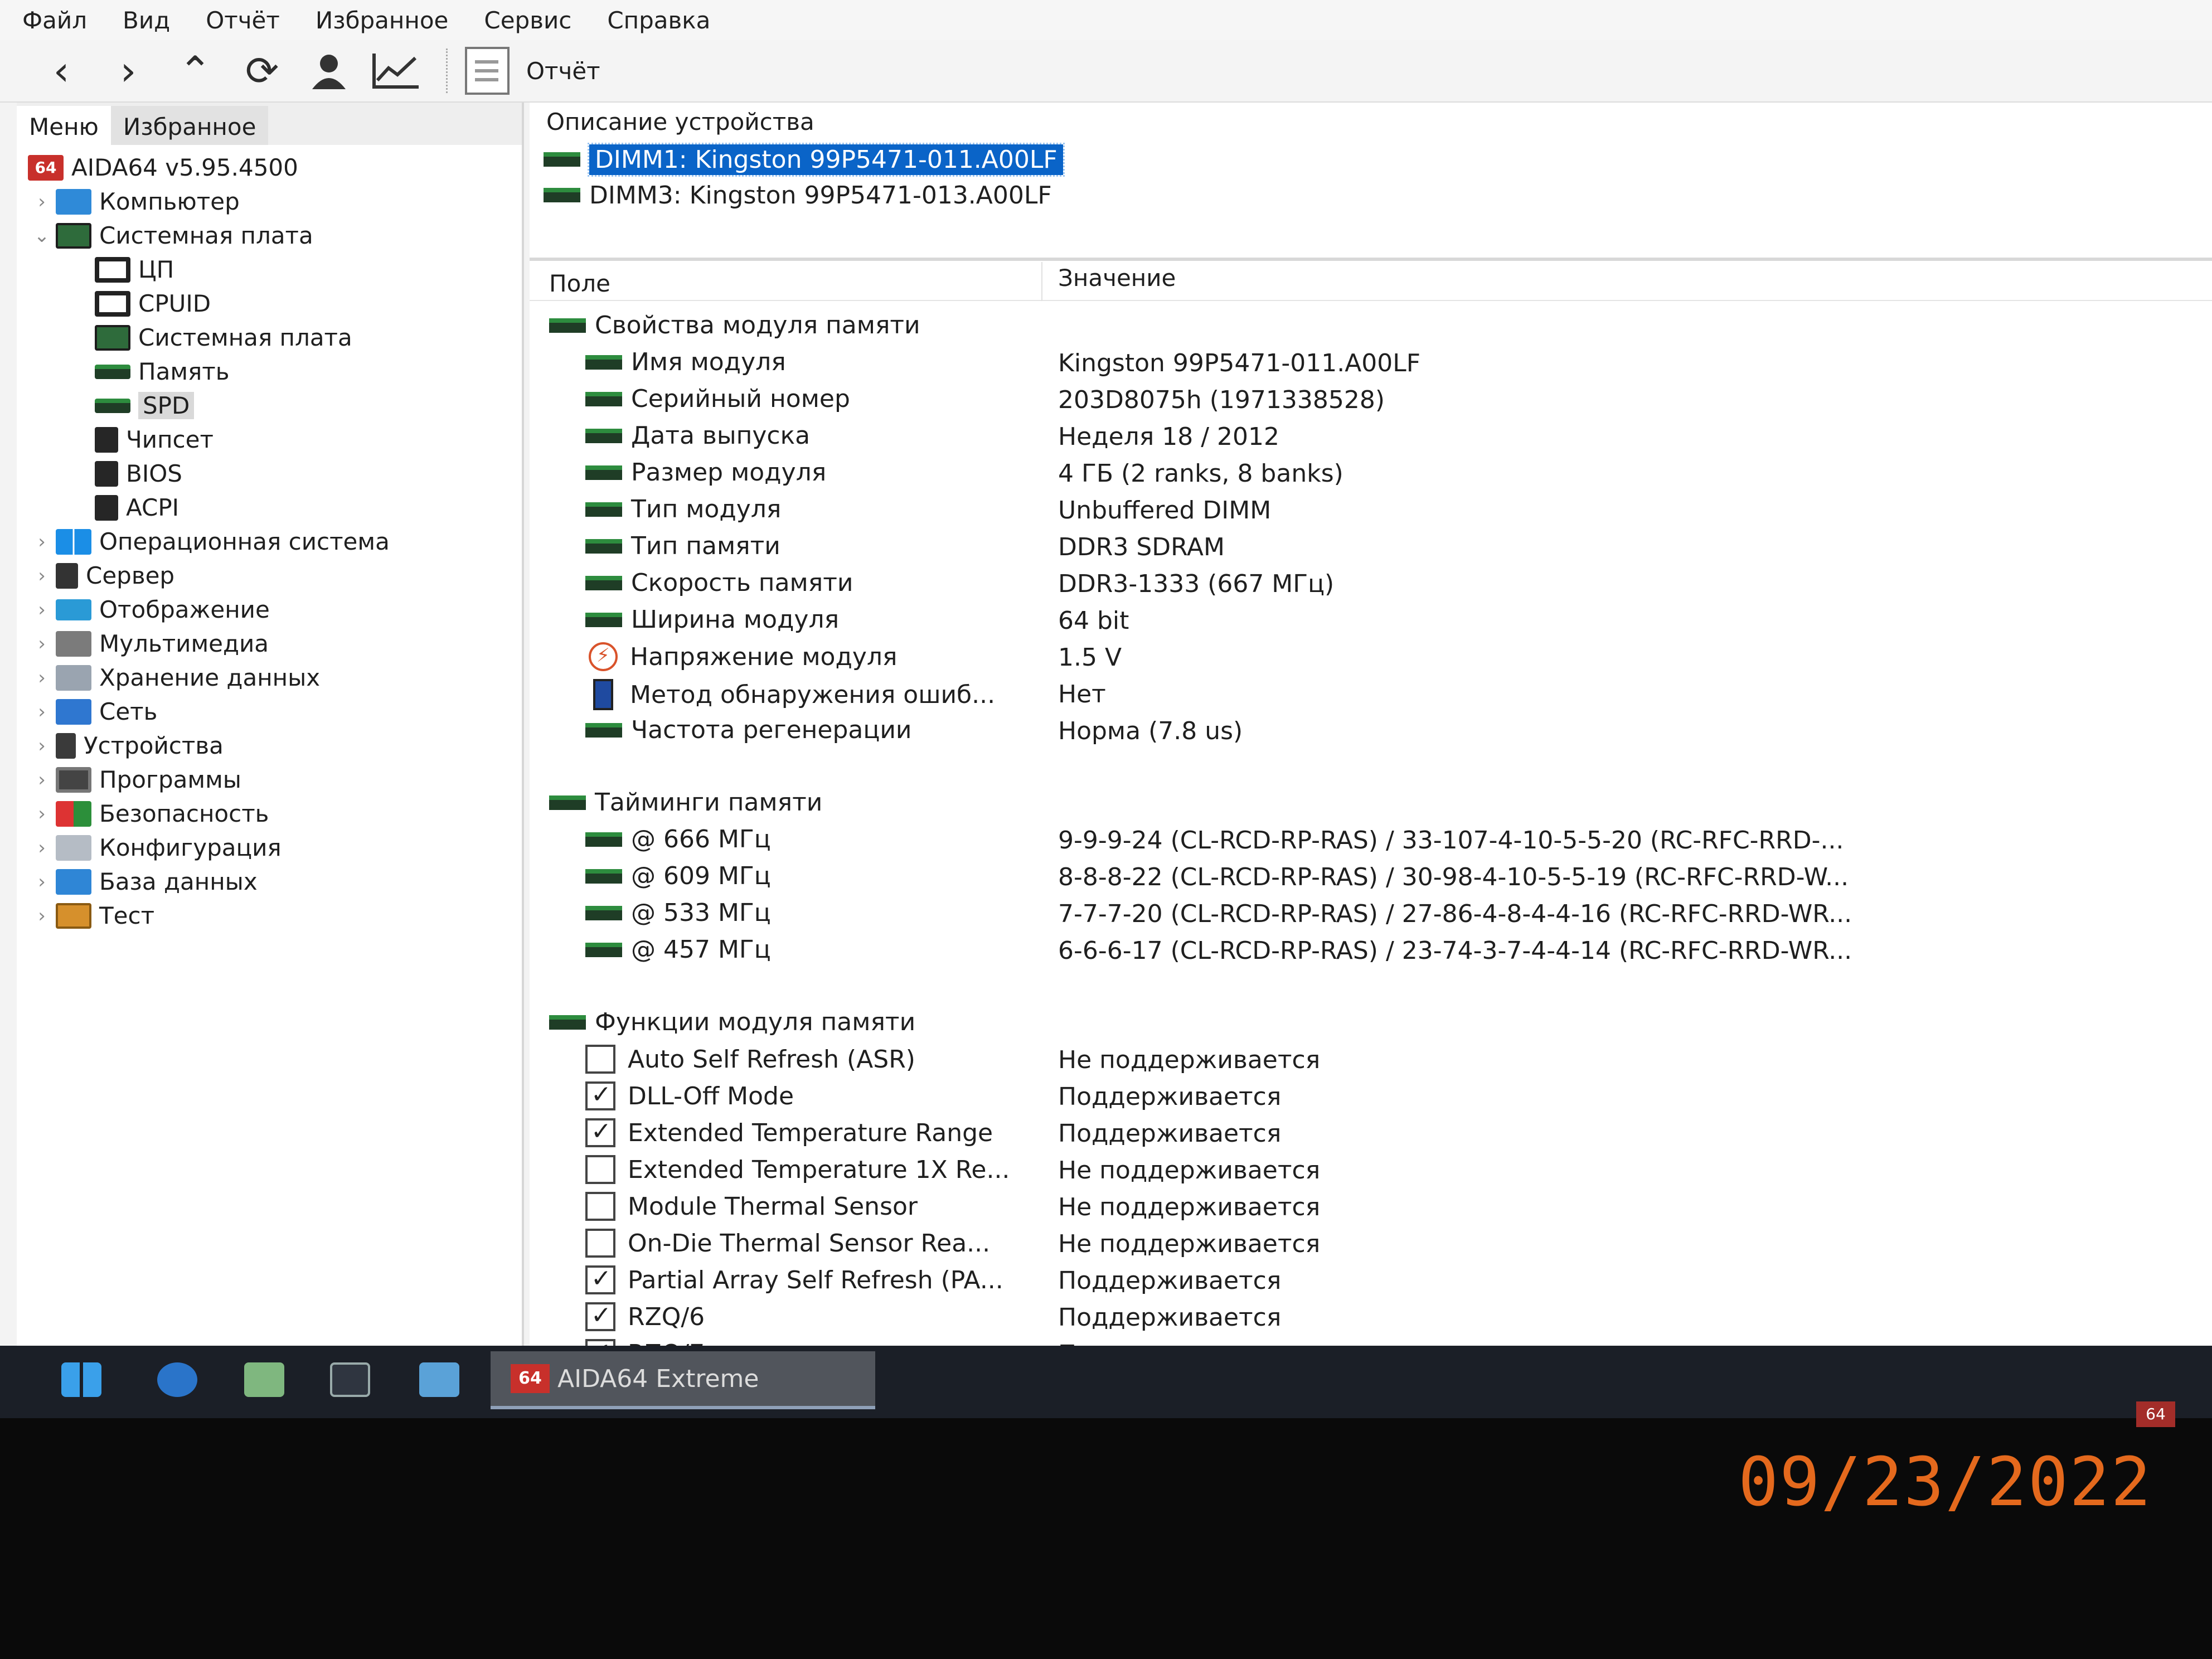 This screenshot has width=2212, height=1659. Describe the element at coordinates (269, 746) in the screenshot. I see `tree-item: › Устройства` at that location.